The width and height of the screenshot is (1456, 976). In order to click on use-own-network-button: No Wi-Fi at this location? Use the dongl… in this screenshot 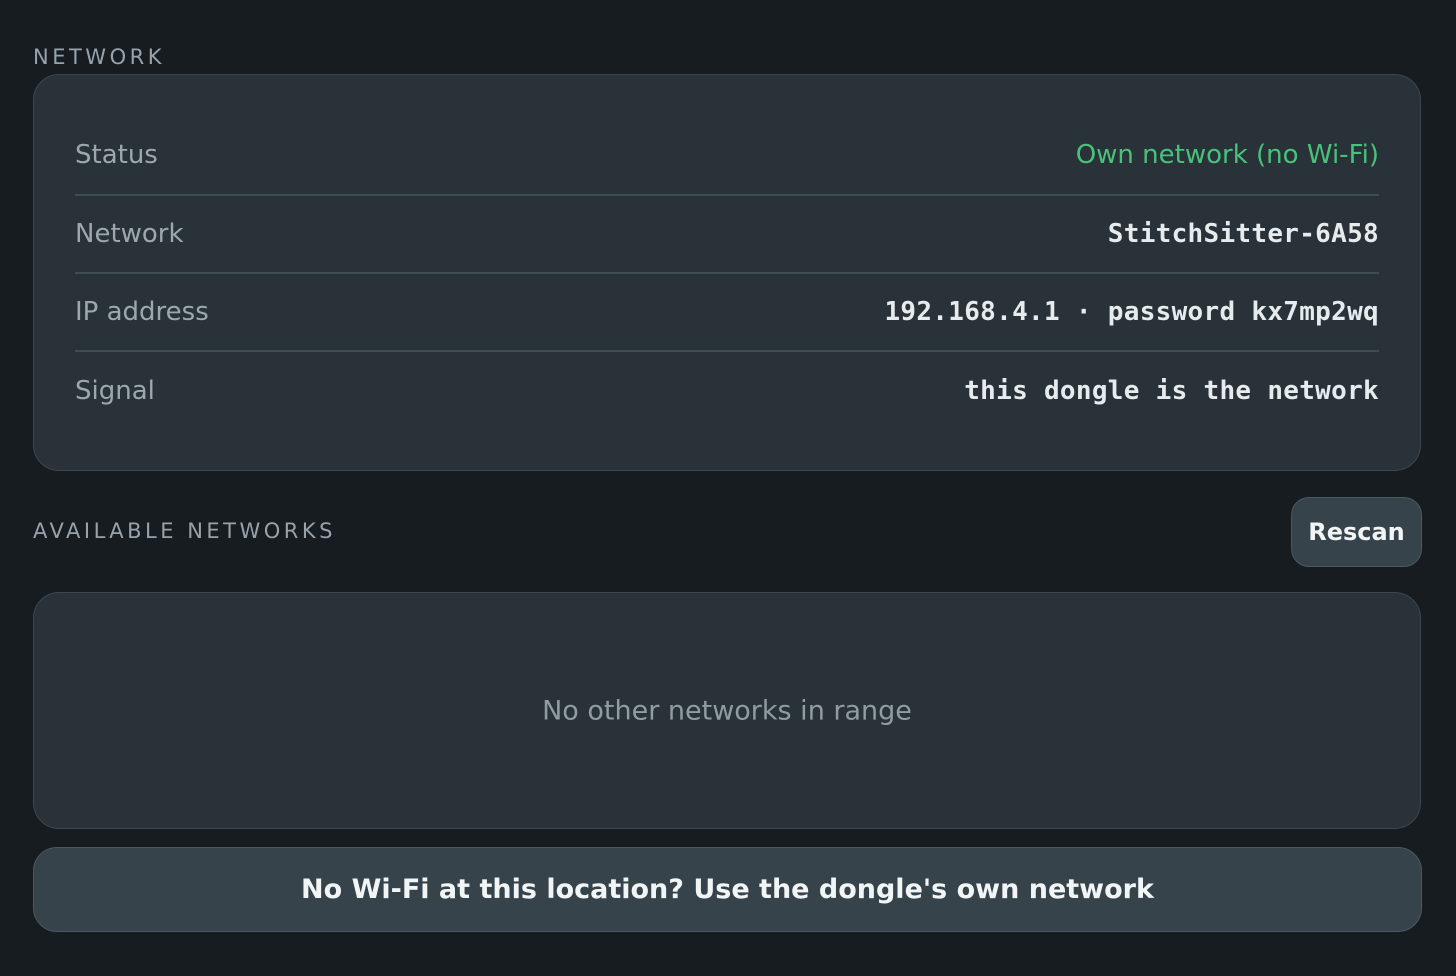, I will do `click(727, 889)`.